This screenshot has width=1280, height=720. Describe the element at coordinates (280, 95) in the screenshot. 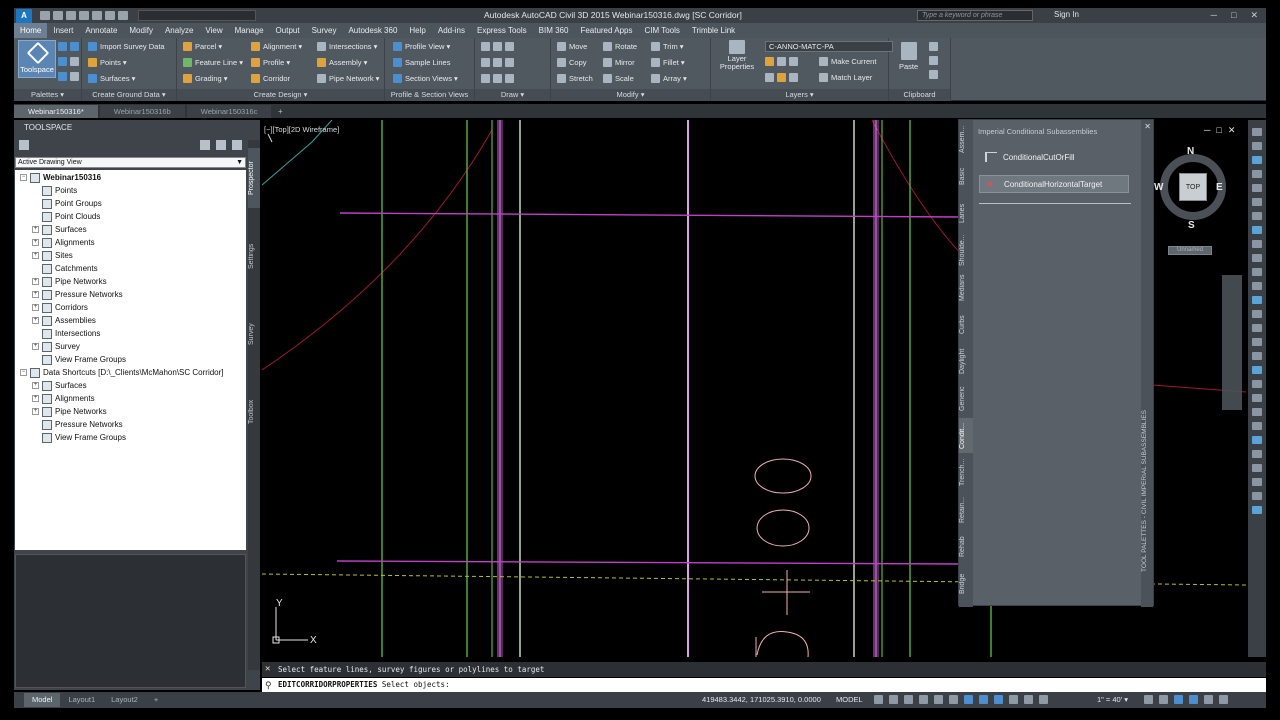

I see `create-design-title: Create Design ▾` at that location.